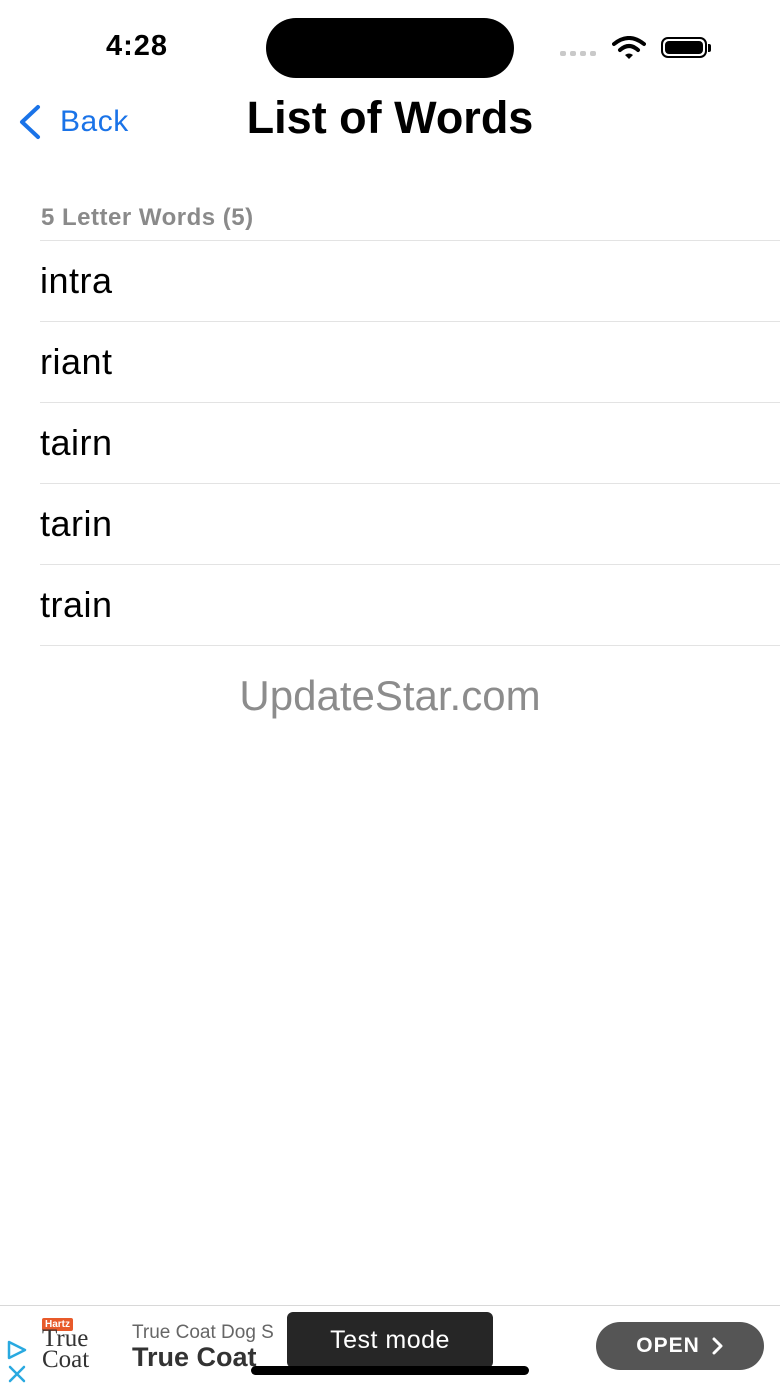 The width and height of the screenshot is (780, 1388). What do you see at coordinates (66, 1359) in the screenshot?
I see `ad-logo-line2: Coat` at bounding box center [66, 1359].